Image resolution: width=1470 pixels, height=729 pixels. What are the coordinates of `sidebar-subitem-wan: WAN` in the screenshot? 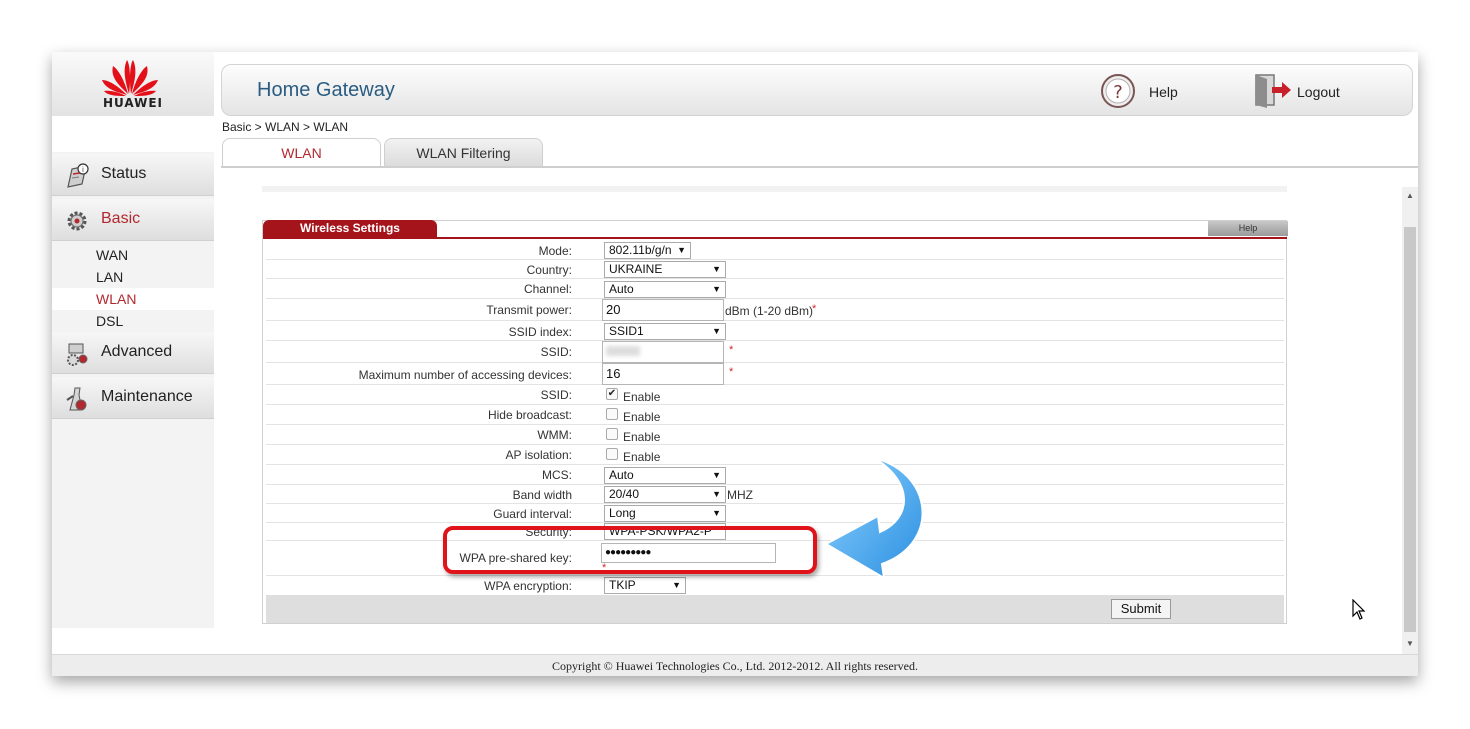 It's located at (133, 255).